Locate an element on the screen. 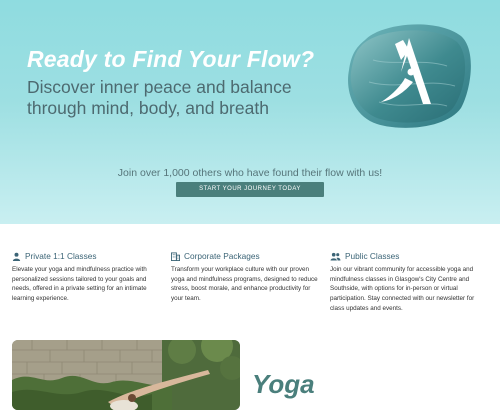 Image resolution: width=500 pixels, height=410 pixels. feature-header: Public Classes is located at coordinates (409, 256).